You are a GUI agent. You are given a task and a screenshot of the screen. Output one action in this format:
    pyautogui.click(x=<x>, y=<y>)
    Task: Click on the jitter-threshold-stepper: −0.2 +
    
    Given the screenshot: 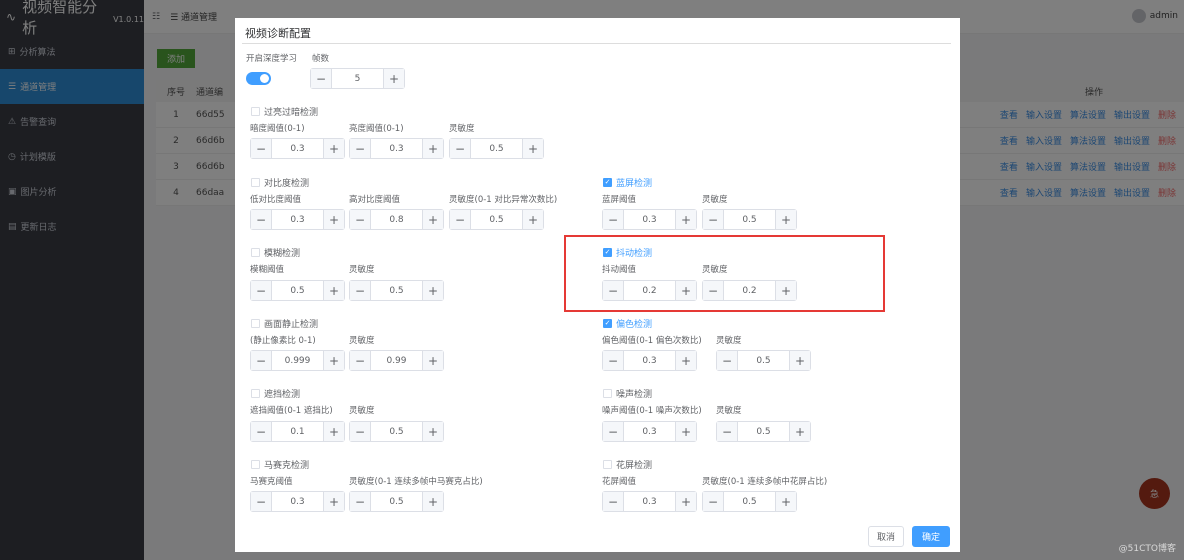 What is the action you would take?
    pyautogui.click(x=649, y=290)
    